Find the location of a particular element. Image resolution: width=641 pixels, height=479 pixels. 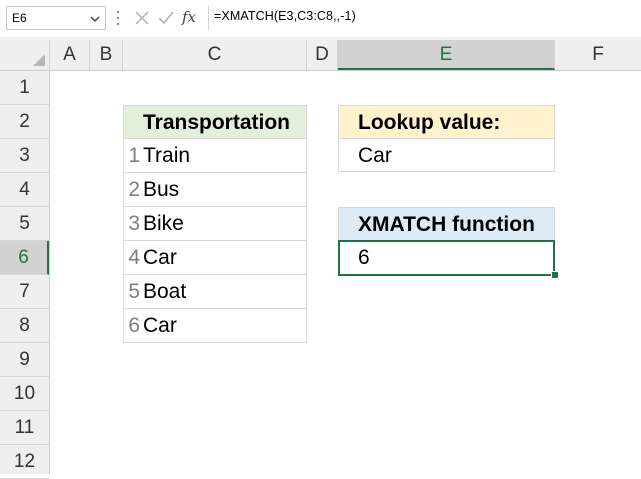

row-header-4: 4 is located at coordinates (24, 190).